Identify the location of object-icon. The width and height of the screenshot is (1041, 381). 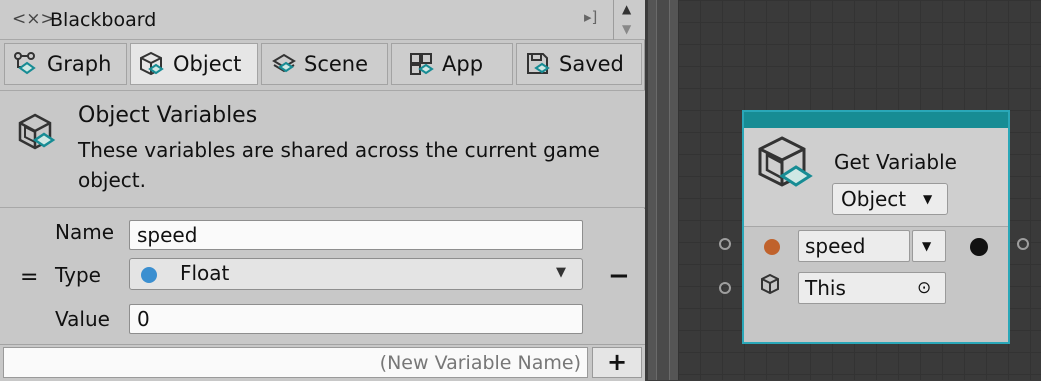
(156, 64).